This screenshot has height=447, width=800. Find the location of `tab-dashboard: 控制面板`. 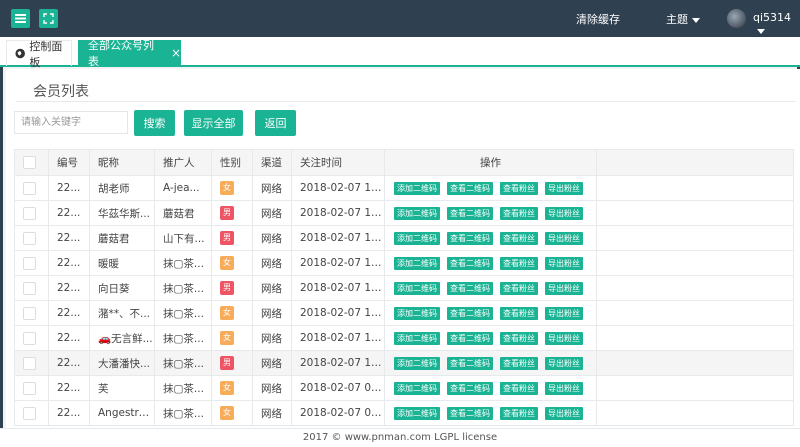

tab-dashboard: 控制面板 is located at coordinates (39, 54).